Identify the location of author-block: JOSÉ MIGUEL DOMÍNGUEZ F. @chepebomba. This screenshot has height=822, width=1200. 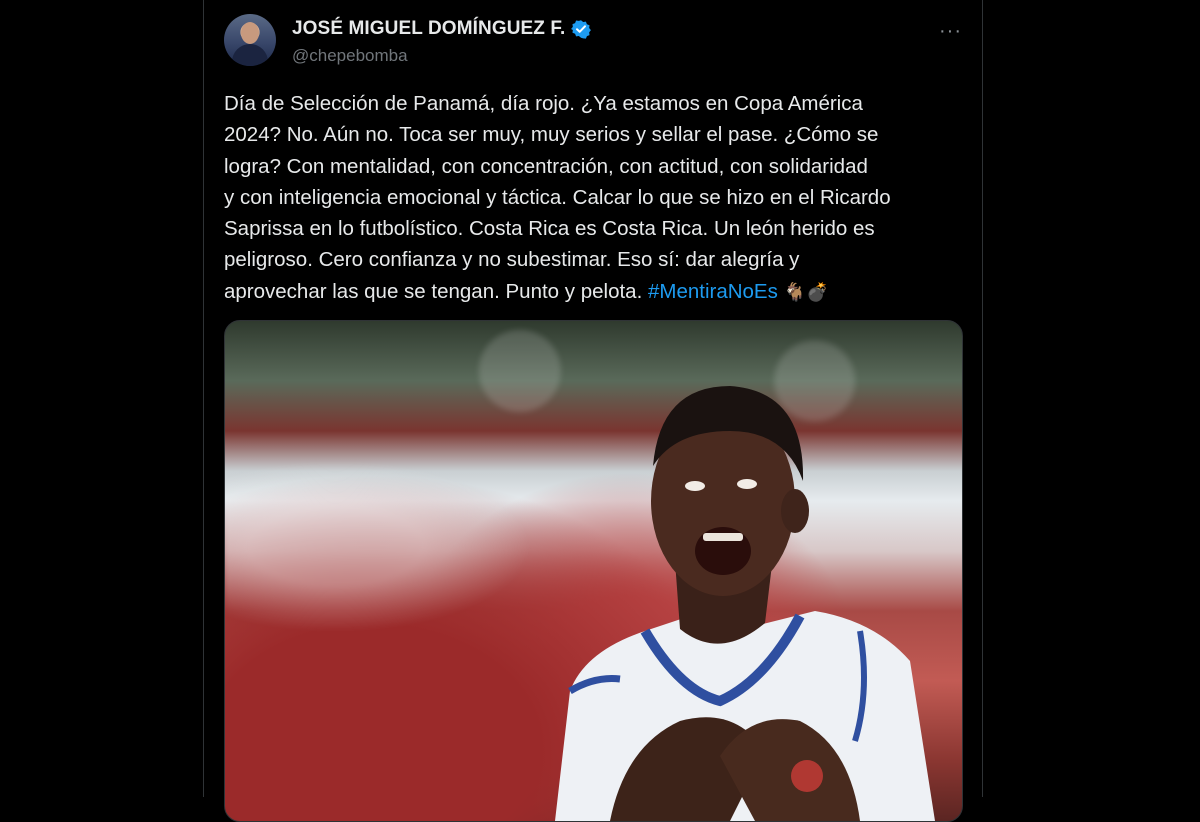
(442, 42).